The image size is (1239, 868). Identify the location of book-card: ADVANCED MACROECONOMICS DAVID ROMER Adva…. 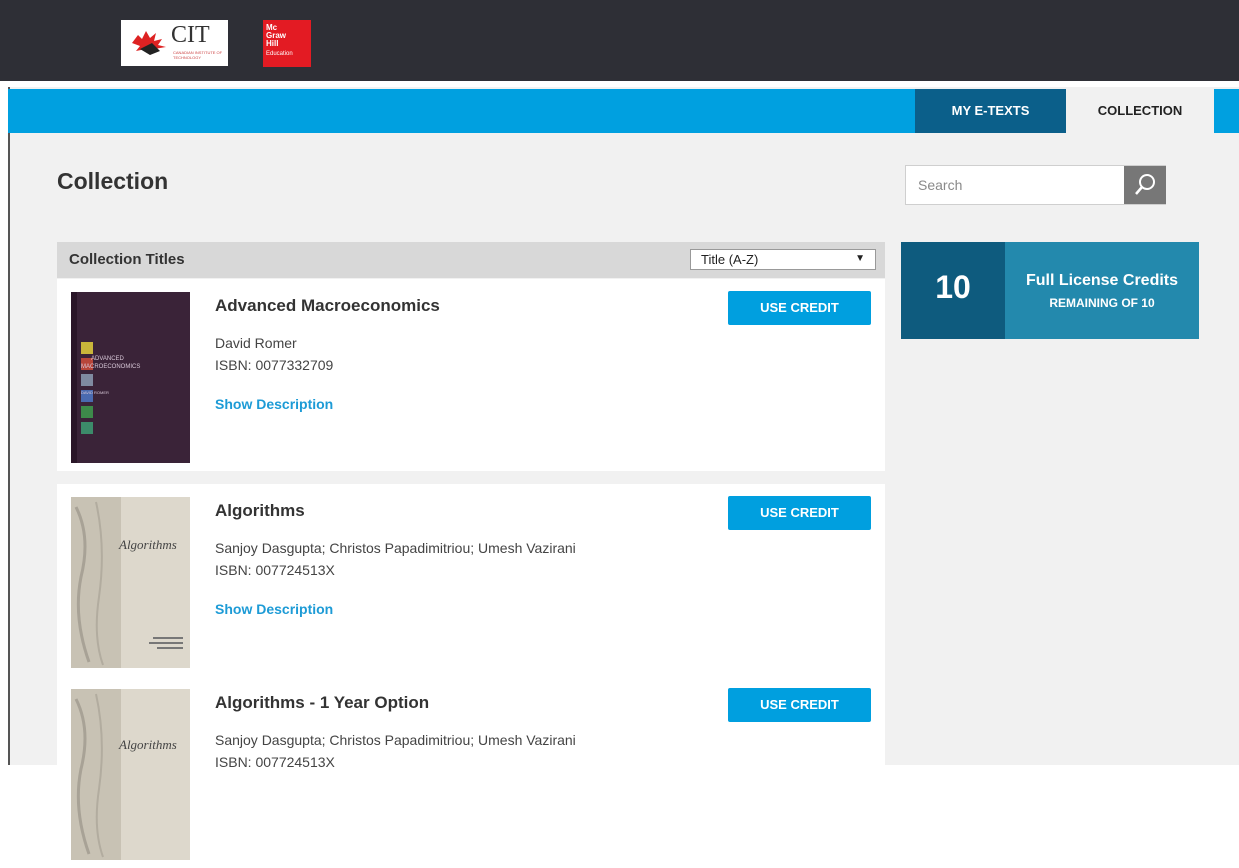
(471, 375).